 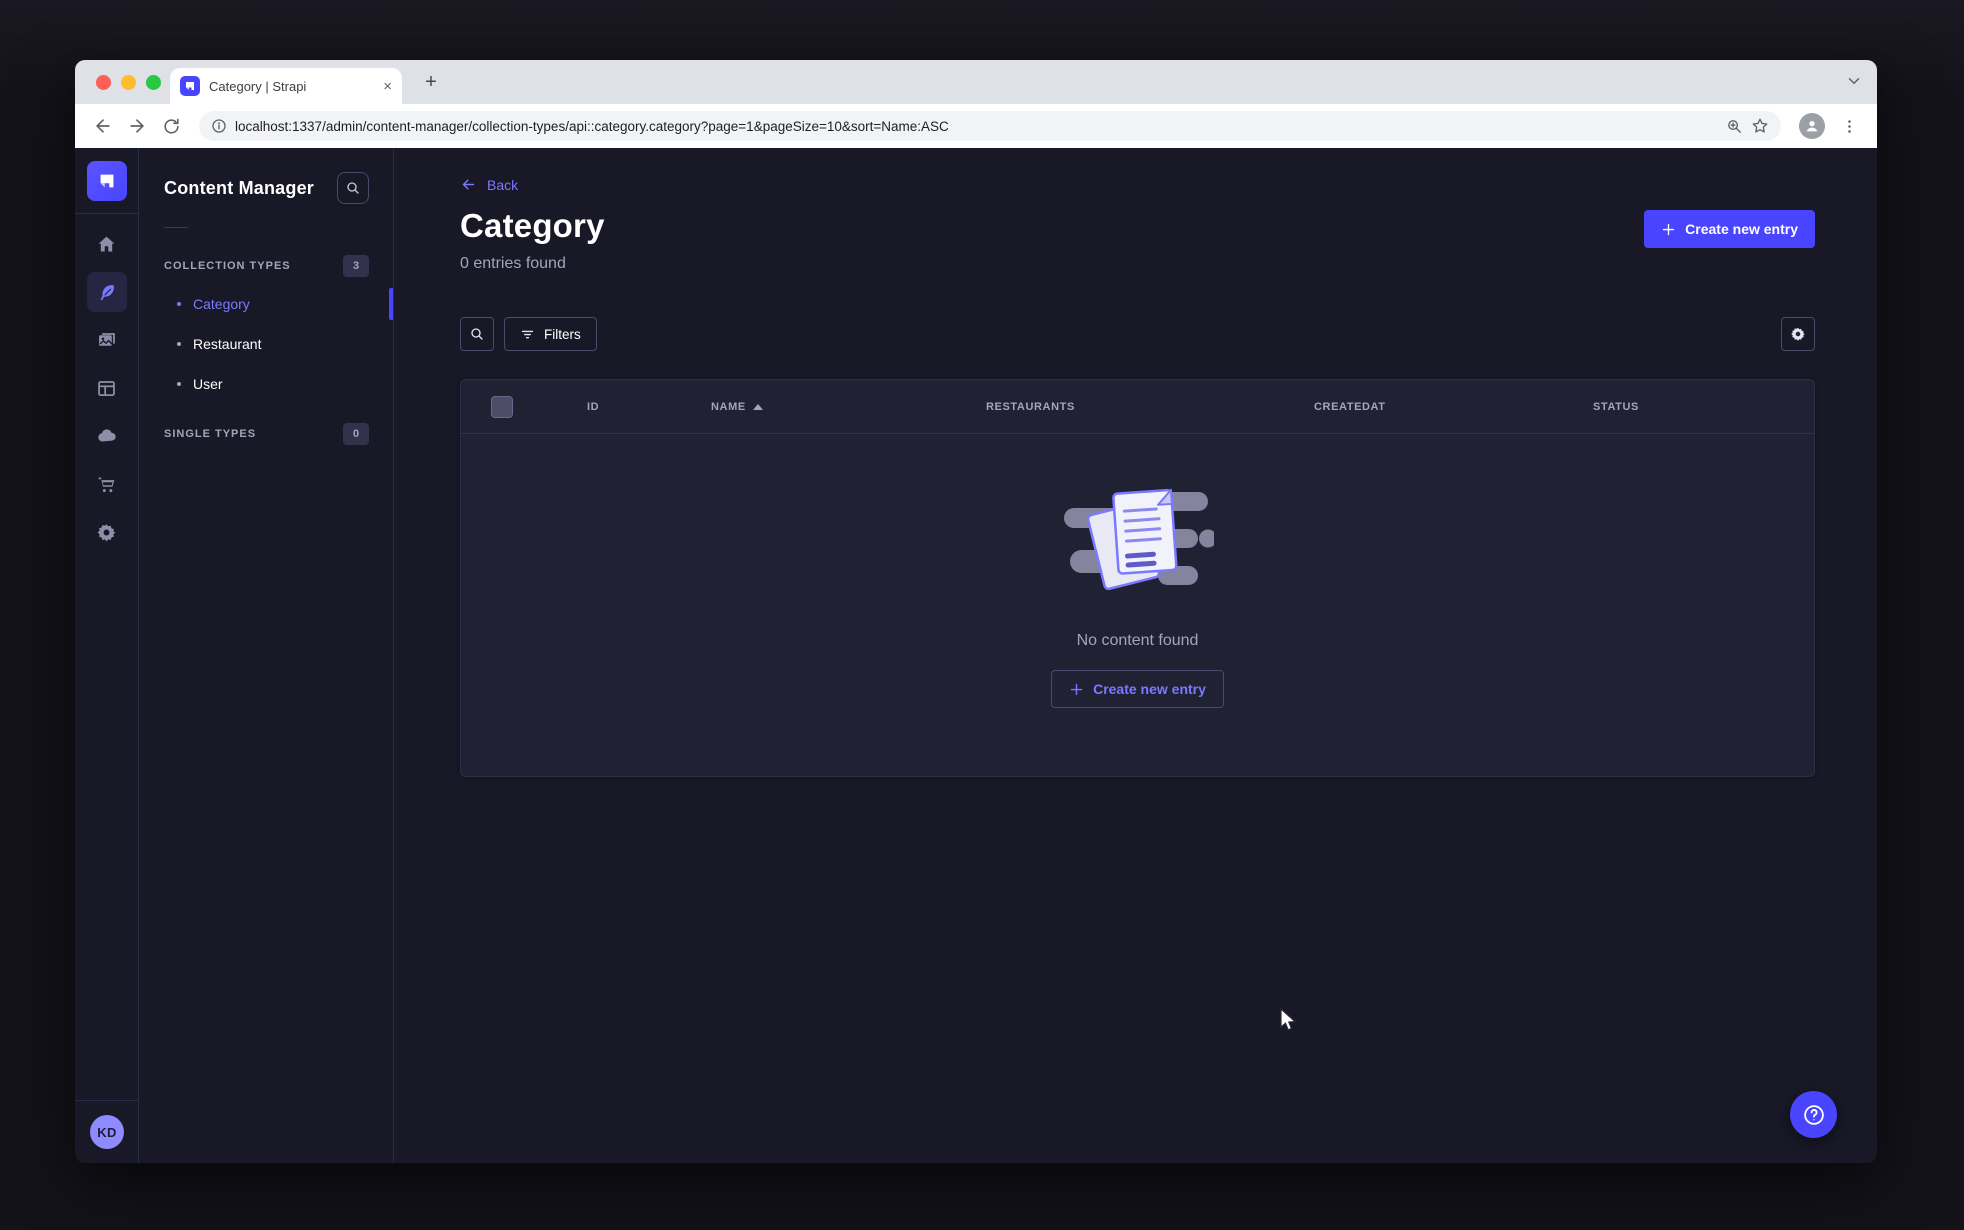 I want to click on column-header-restaurants: RESTAURANTS, so click(x=1120, y=407).